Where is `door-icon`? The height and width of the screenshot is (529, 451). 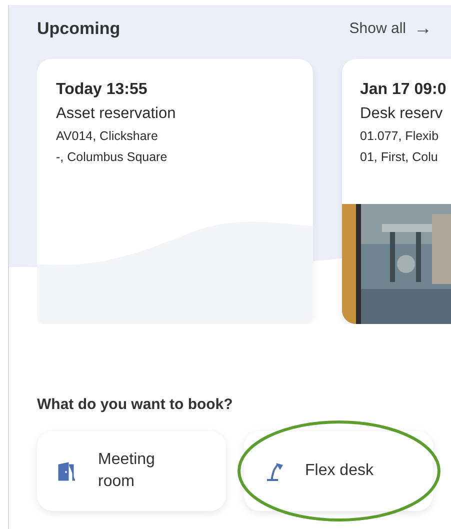
door-icon is located at coordinates (67, 471).